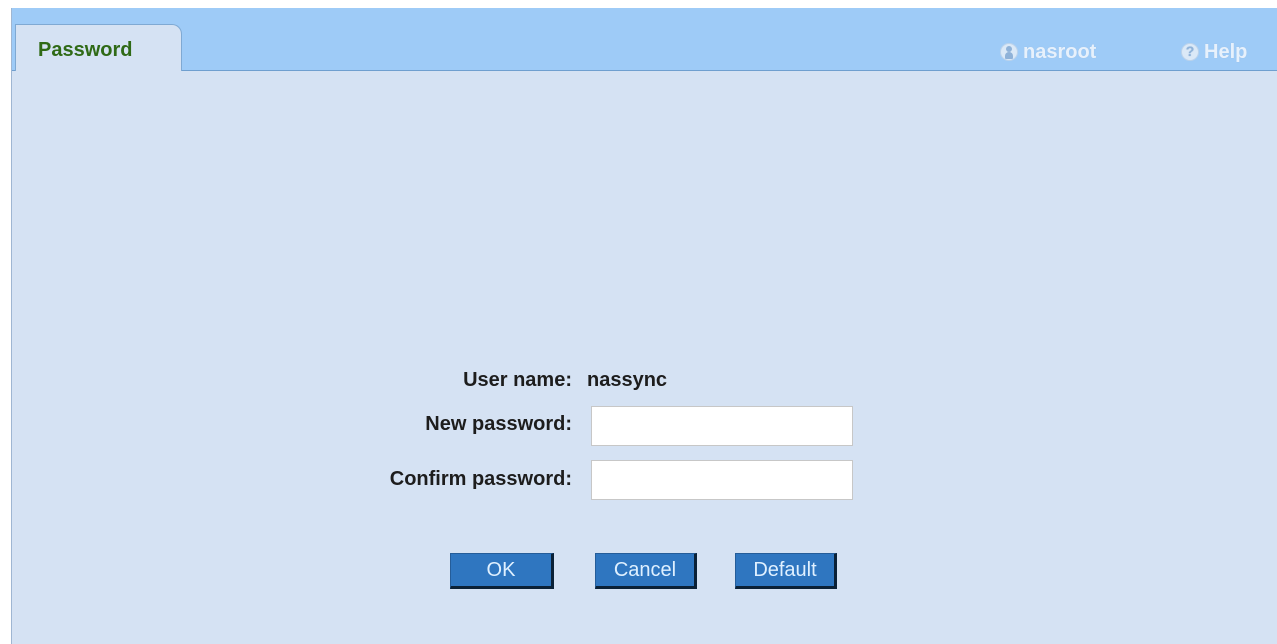 The image size is (1277, 644). I want to click on help-icon: ?, so click(1190, 52).